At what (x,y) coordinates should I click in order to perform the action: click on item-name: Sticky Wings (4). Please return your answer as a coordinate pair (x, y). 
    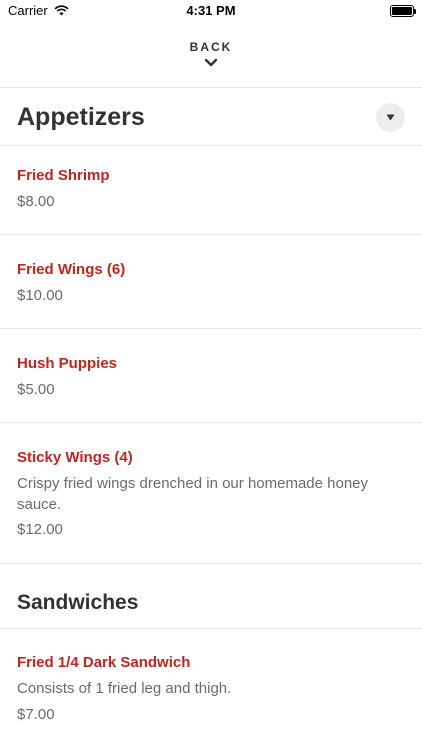
    Looking at the image, I should click on (75, 457).